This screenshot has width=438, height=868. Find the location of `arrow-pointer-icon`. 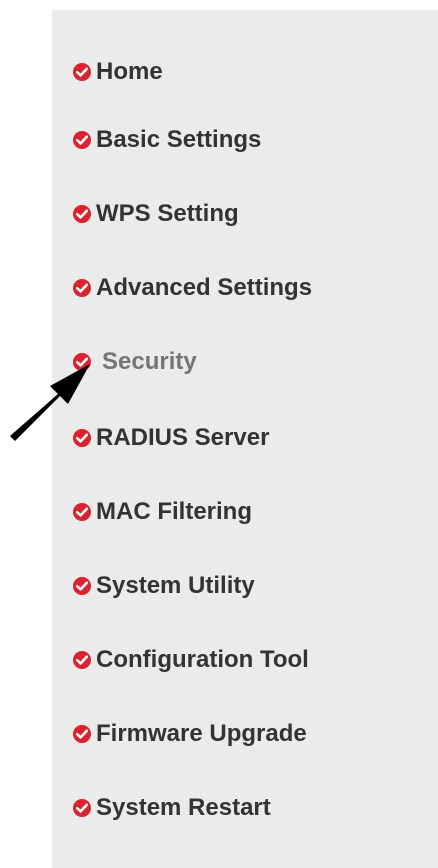

arrow-pointer-icon is located at coordinates (50, 402).